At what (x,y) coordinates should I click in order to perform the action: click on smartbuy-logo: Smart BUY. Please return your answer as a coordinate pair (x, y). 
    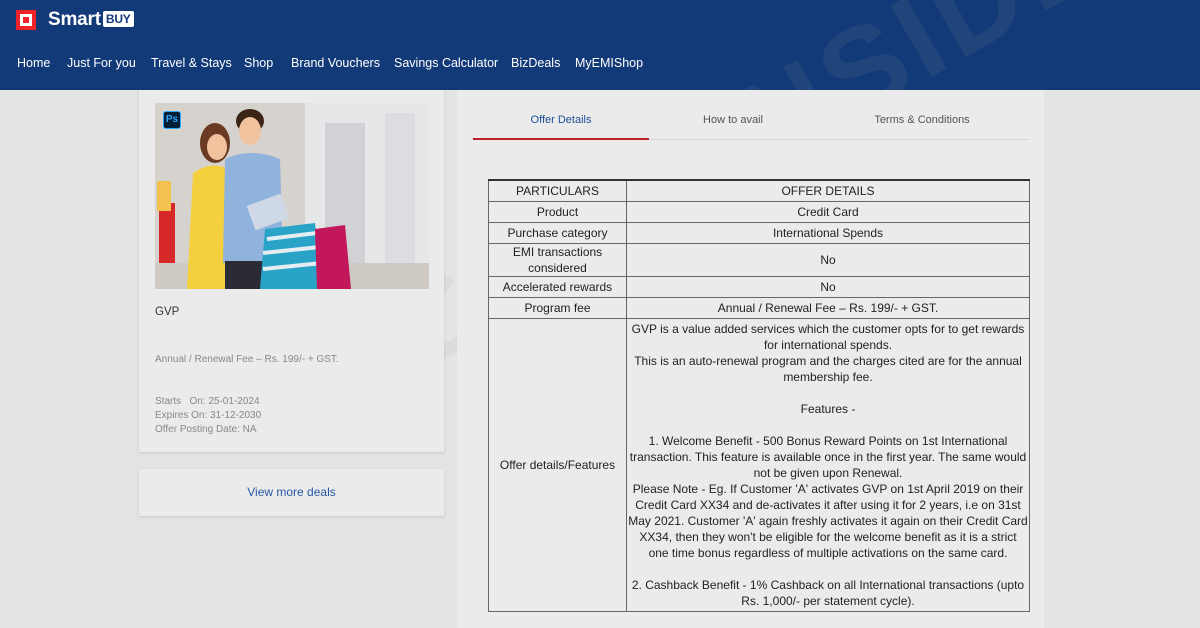
    Looking at the image, I should click on (75, 20).